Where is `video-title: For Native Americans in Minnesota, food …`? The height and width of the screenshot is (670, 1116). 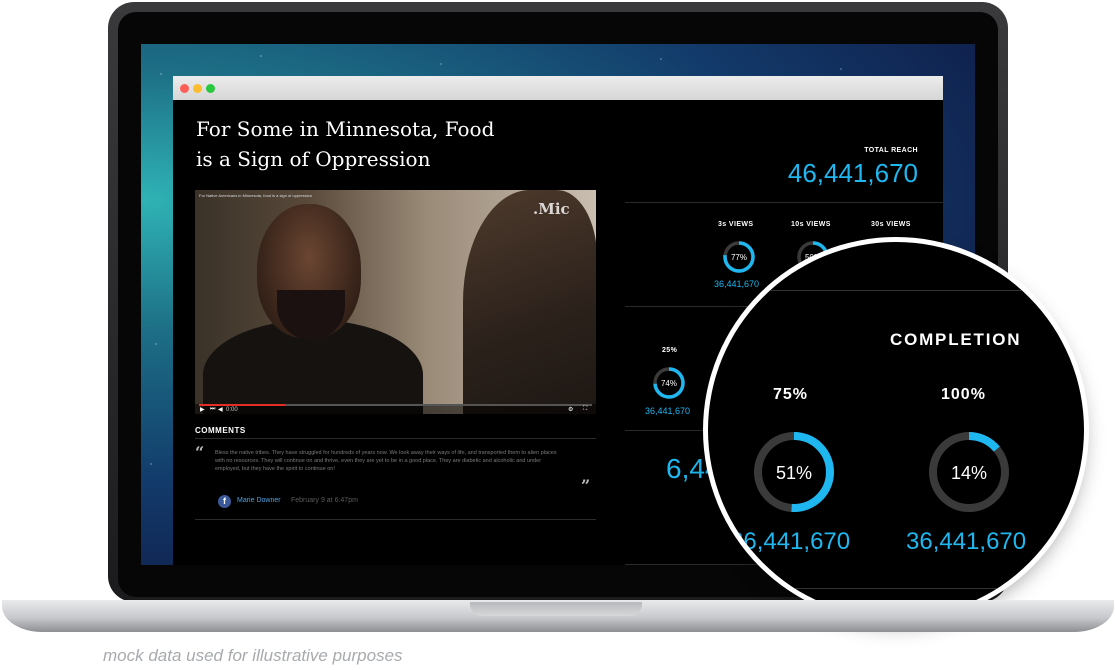
video-title: For Native Americans in Minnesota, food … is located at coordinates (255, 195).